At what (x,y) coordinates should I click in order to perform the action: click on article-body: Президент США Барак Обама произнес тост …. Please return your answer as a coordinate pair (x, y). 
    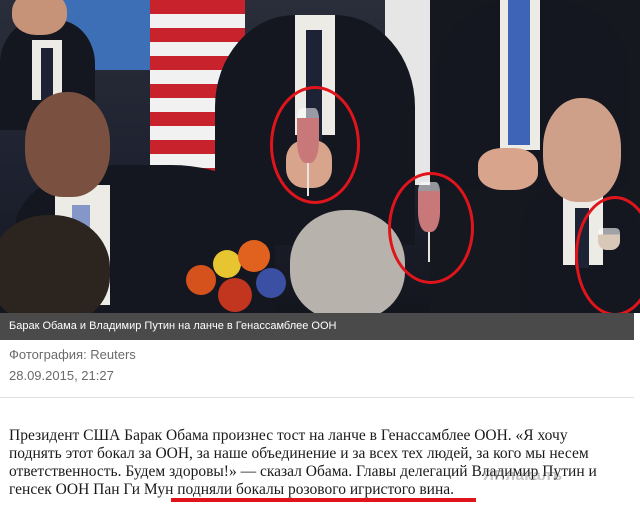
    Looking at the image, I should click on (319, 463).